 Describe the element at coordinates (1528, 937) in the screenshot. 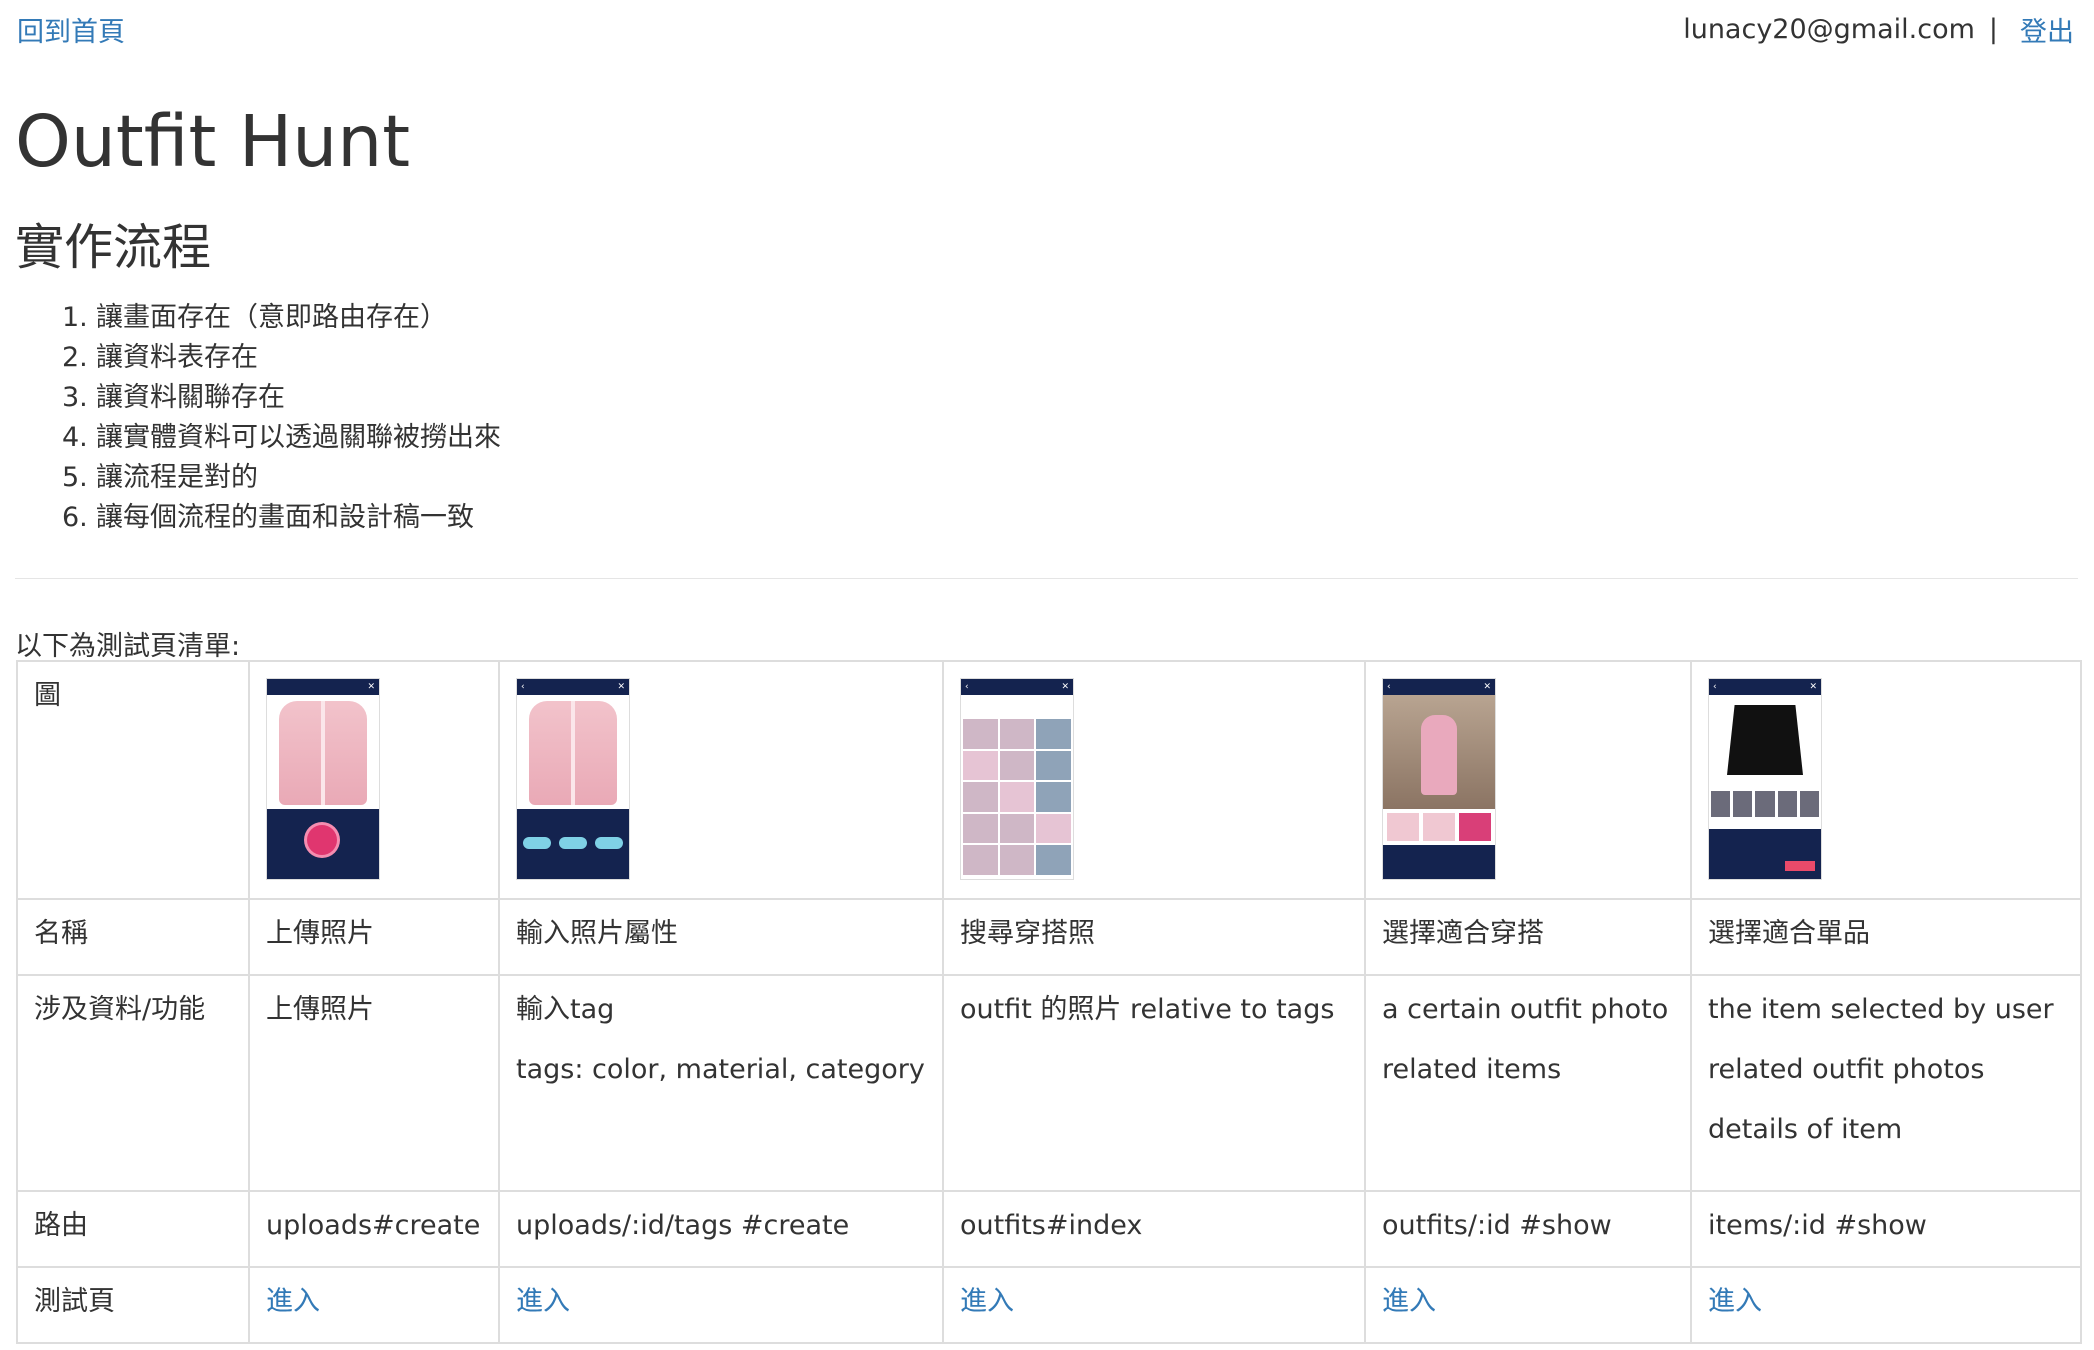

I see `name-cell: 選擇適合穿搭` at that location.